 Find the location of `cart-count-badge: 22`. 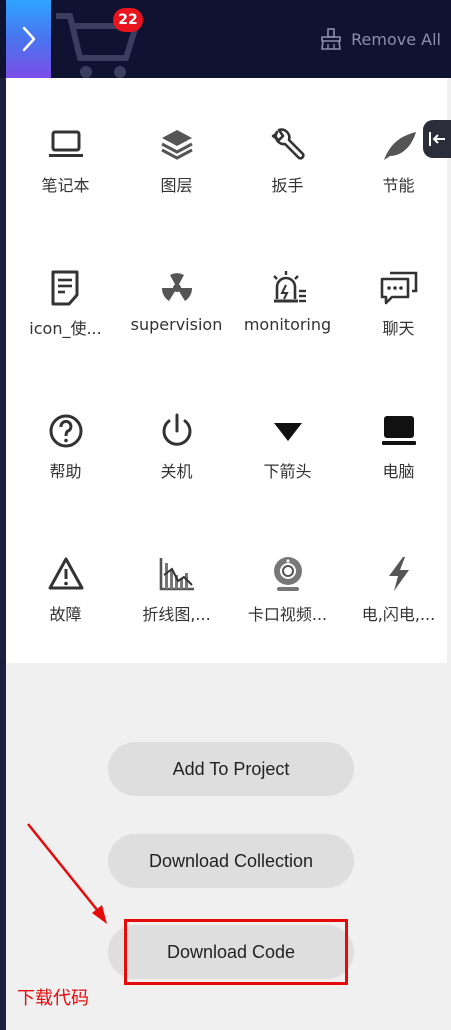

cart-count-badge: 22 is located at coordinates (128, 20).